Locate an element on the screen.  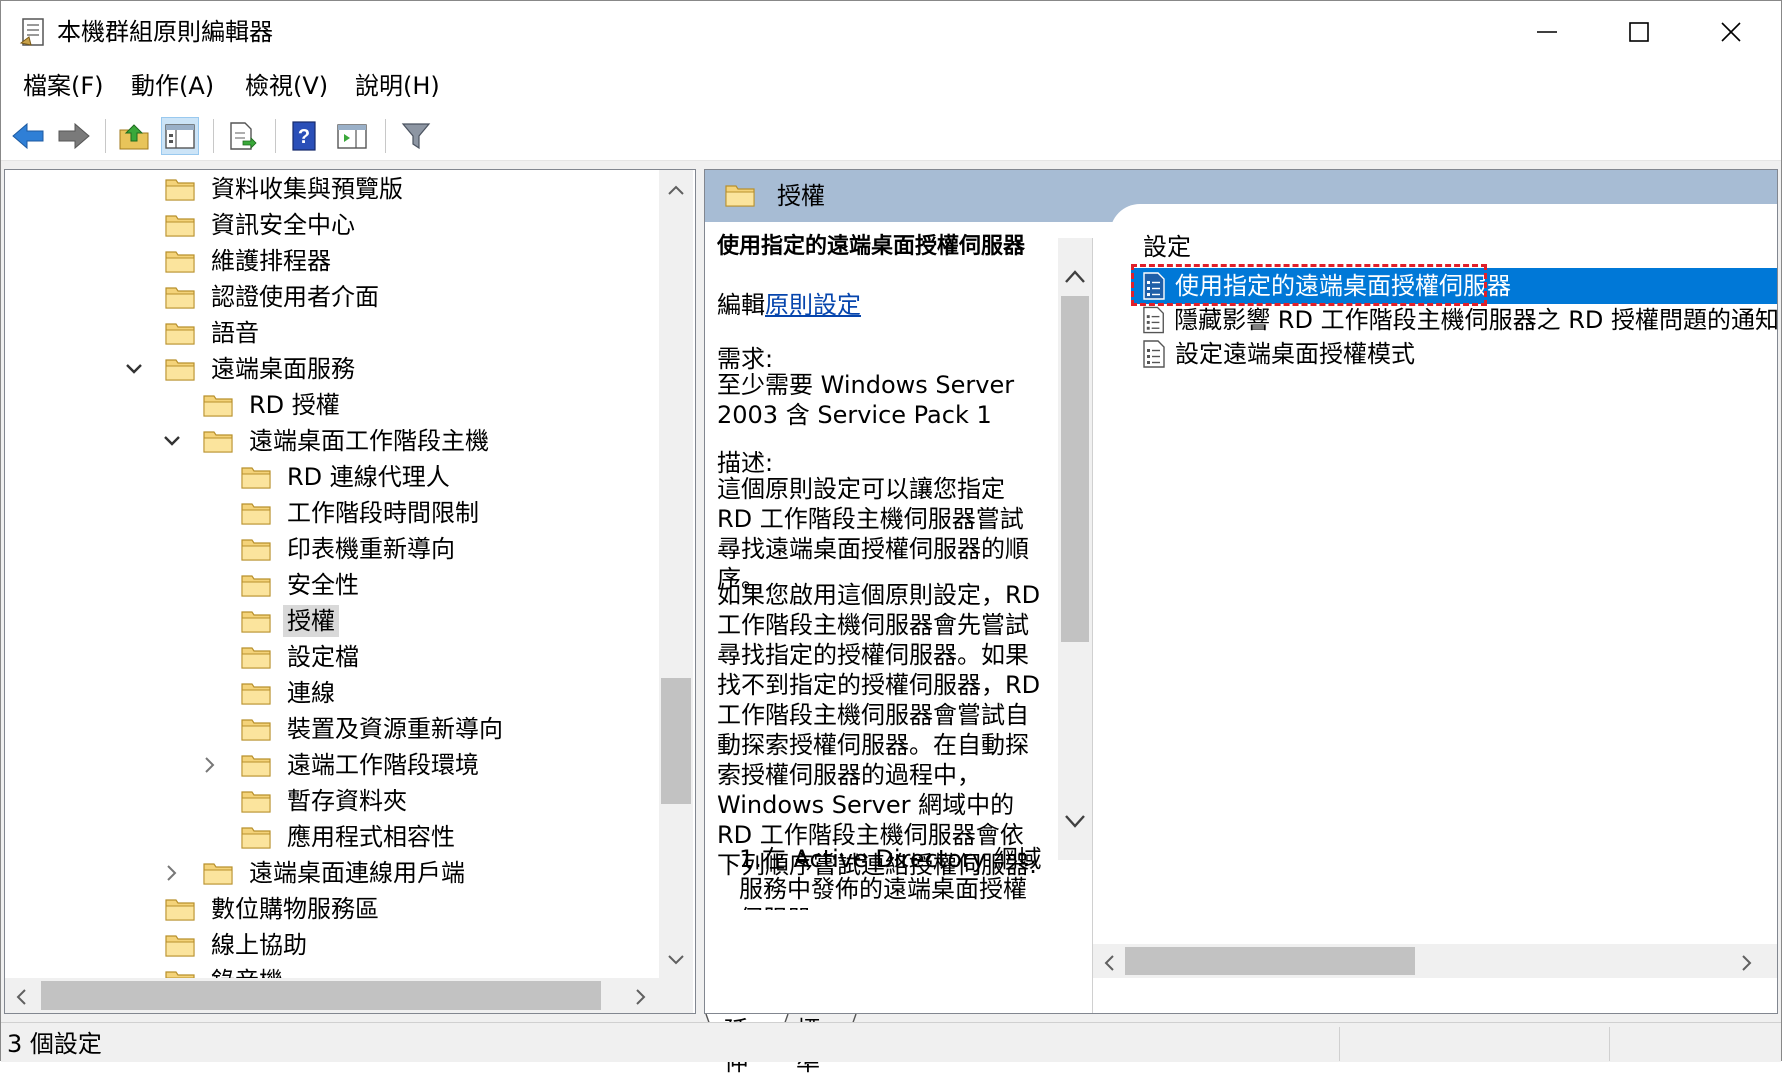
tree-item: 工作階段時間限制 is located at coordinates (362, 513).